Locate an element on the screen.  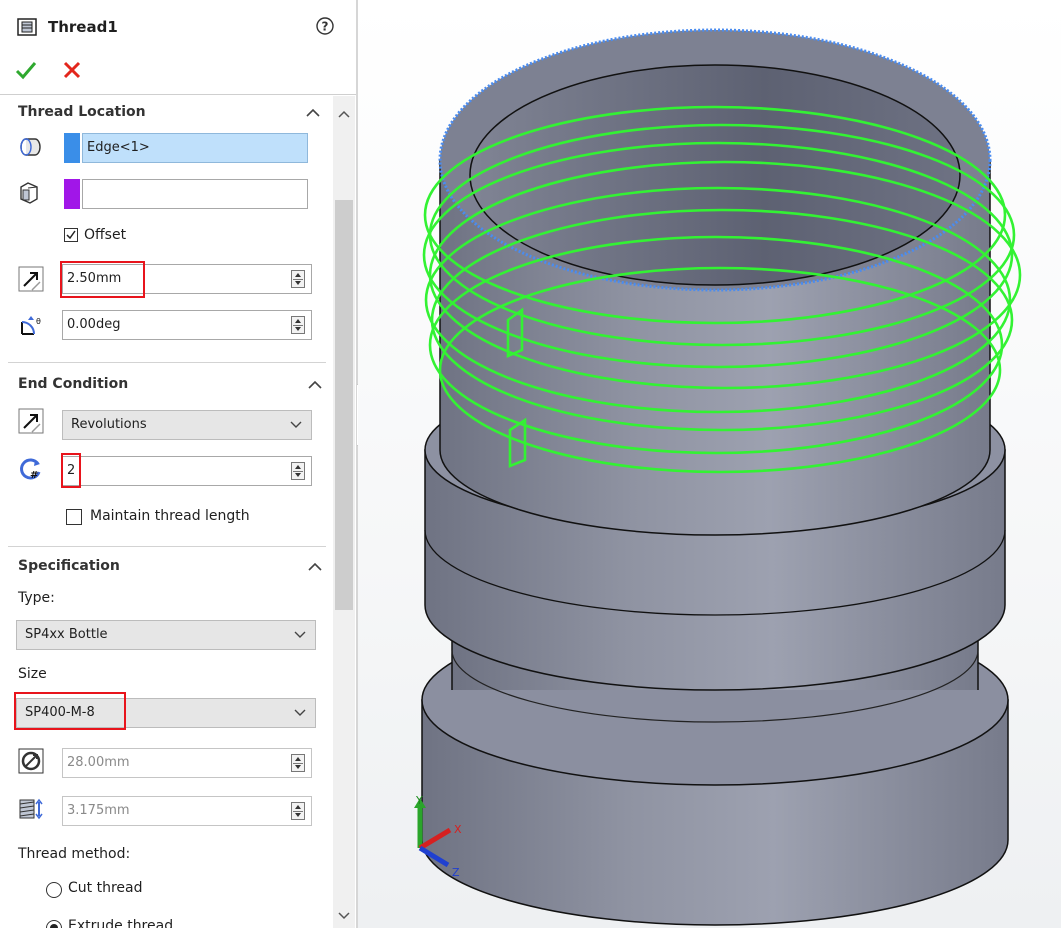
checkmark-icon is located at coordinates (26, 71).